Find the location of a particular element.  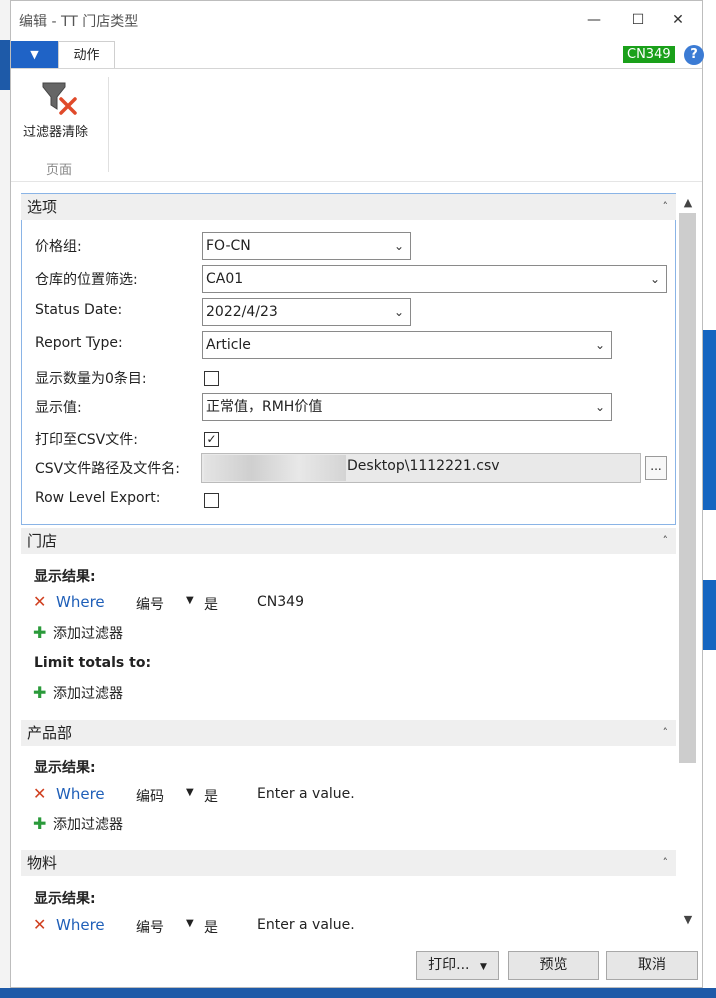

section-material-header: 物料 ˄ is located at coordinates (348, 863).